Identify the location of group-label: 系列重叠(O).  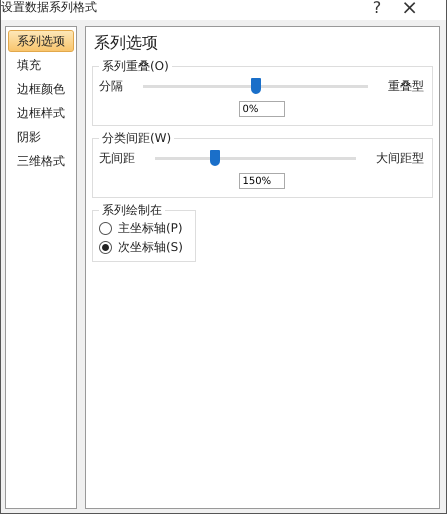
(135, 66).